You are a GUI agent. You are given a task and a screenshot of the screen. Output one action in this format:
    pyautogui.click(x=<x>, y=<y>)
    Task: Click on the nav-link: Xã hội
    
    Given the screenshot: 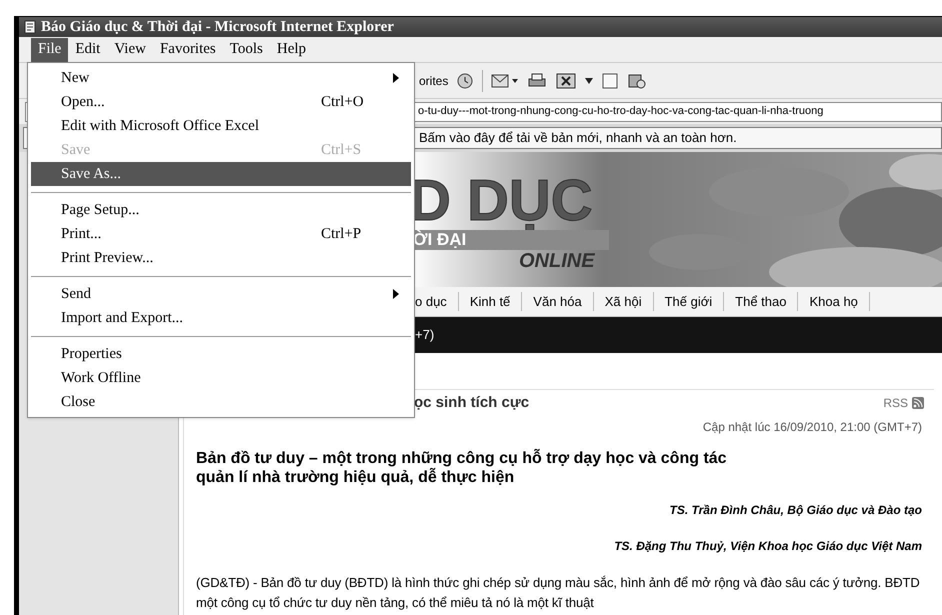 What is the action you would take?
    pyautogui.click(x=624, y=302)
    